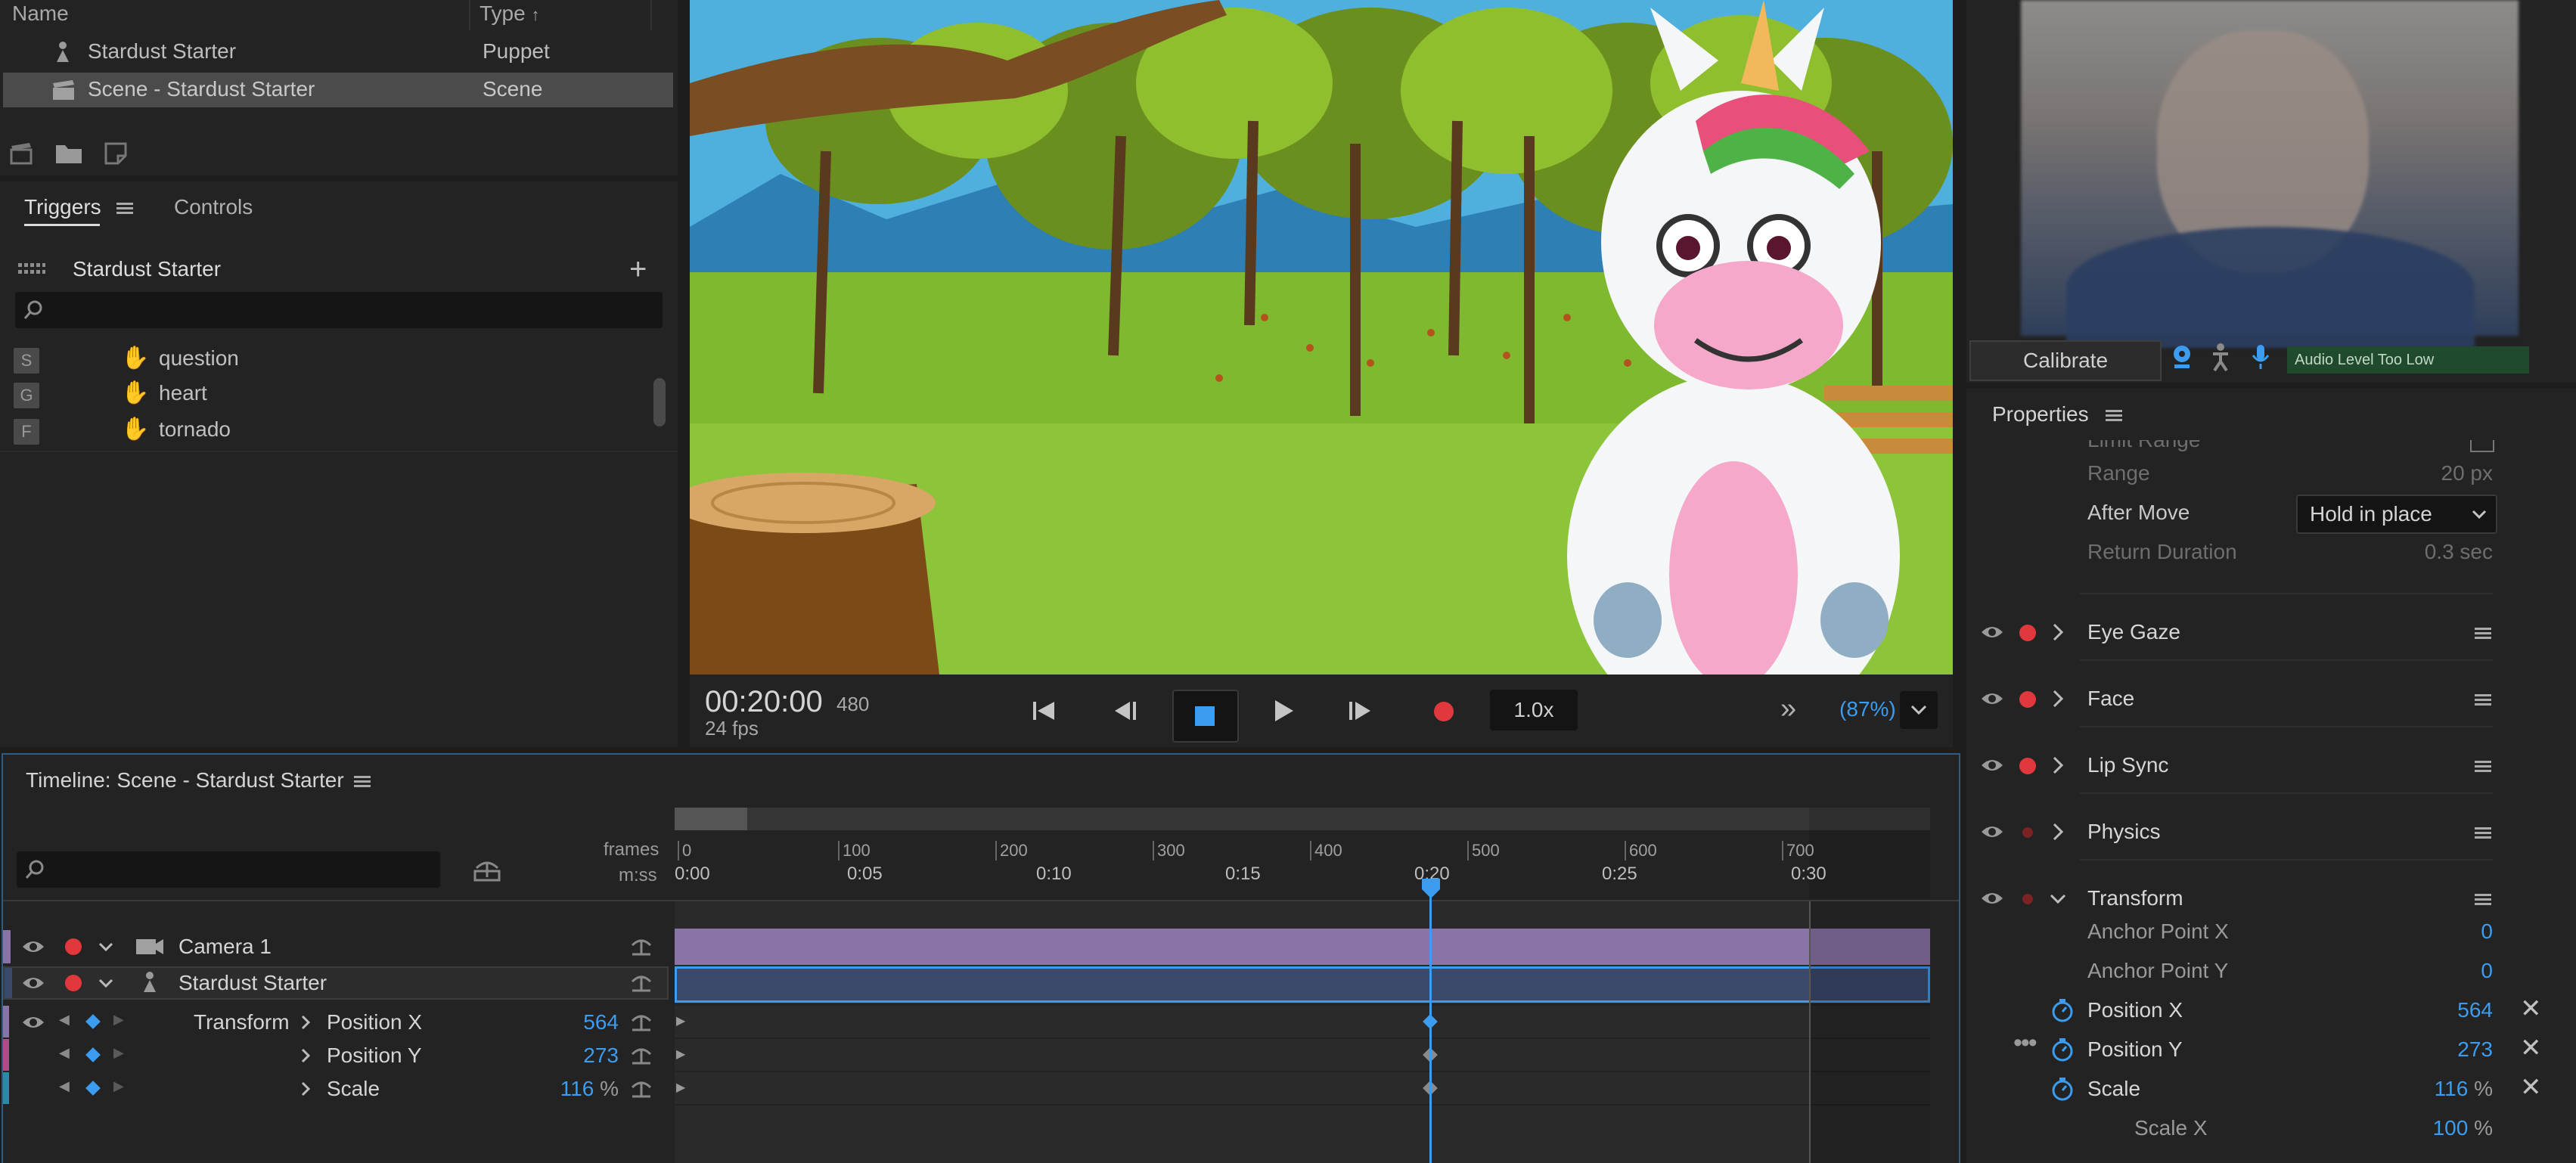 The image size is (2576, 1163). Describe the element at coordinates (2482, 446) in the screenshot. I see `limit-range-checkbox` at that location.